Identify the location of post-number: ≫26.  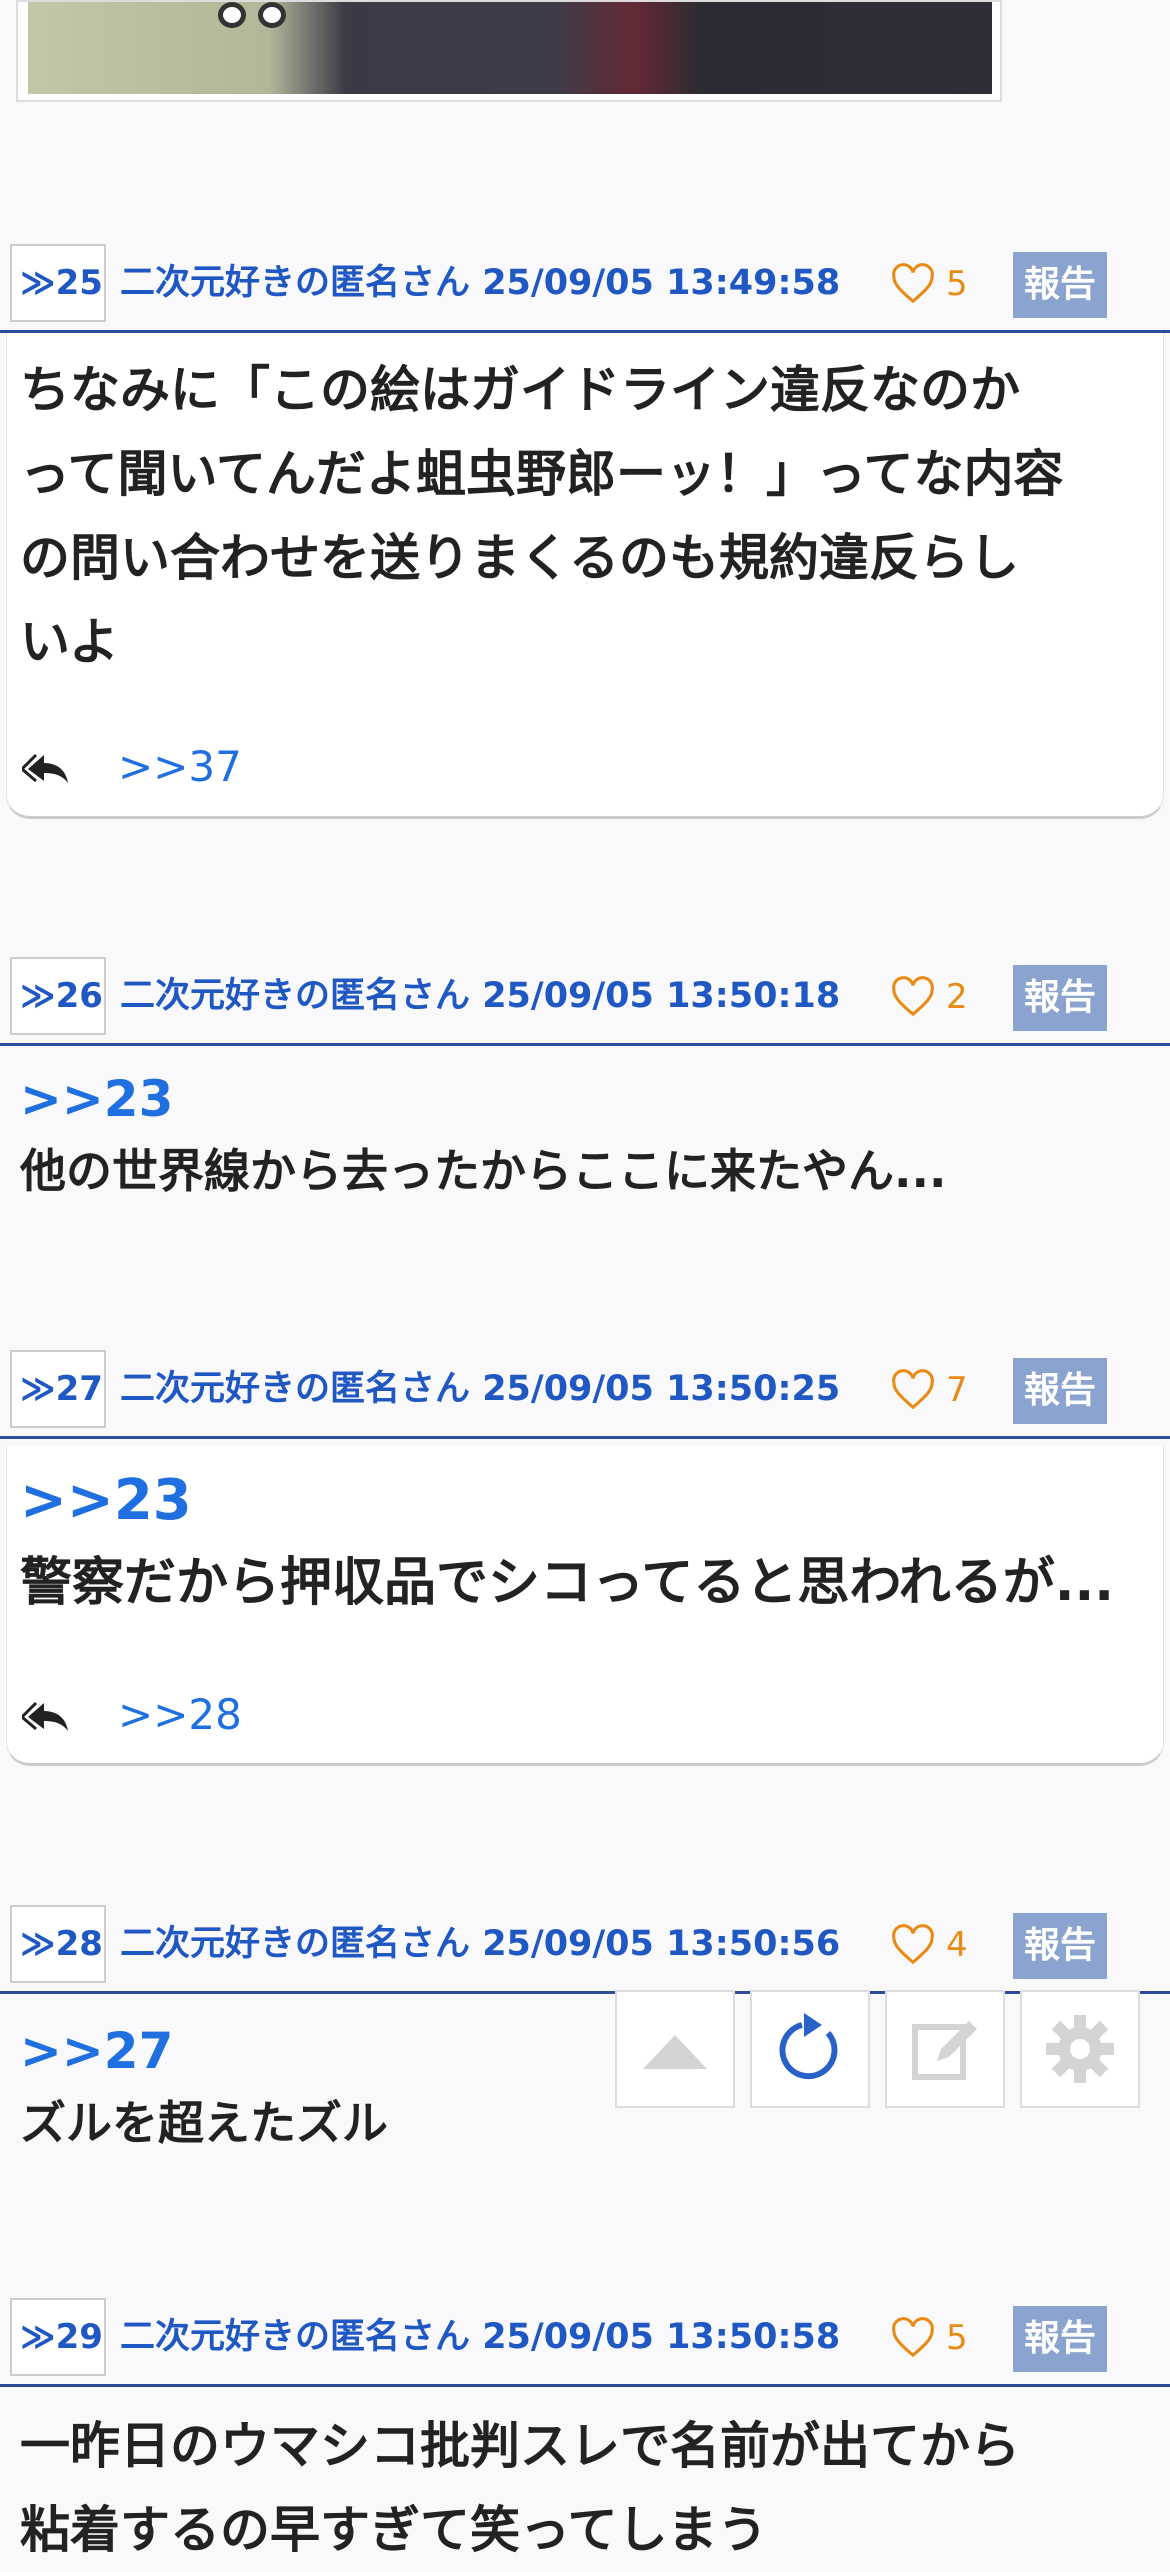
(58, 996).